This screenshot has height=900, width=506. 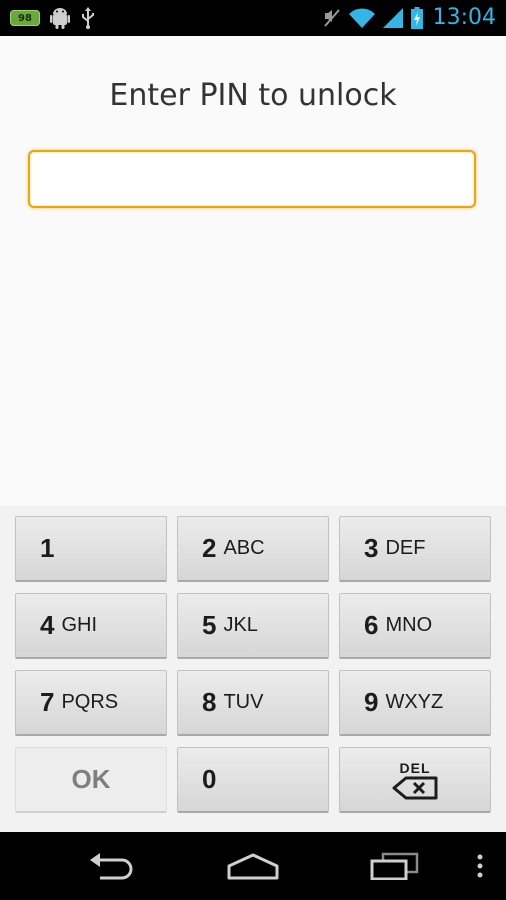 I want to click on delete-button: DEL, so click(x=415, y=780).